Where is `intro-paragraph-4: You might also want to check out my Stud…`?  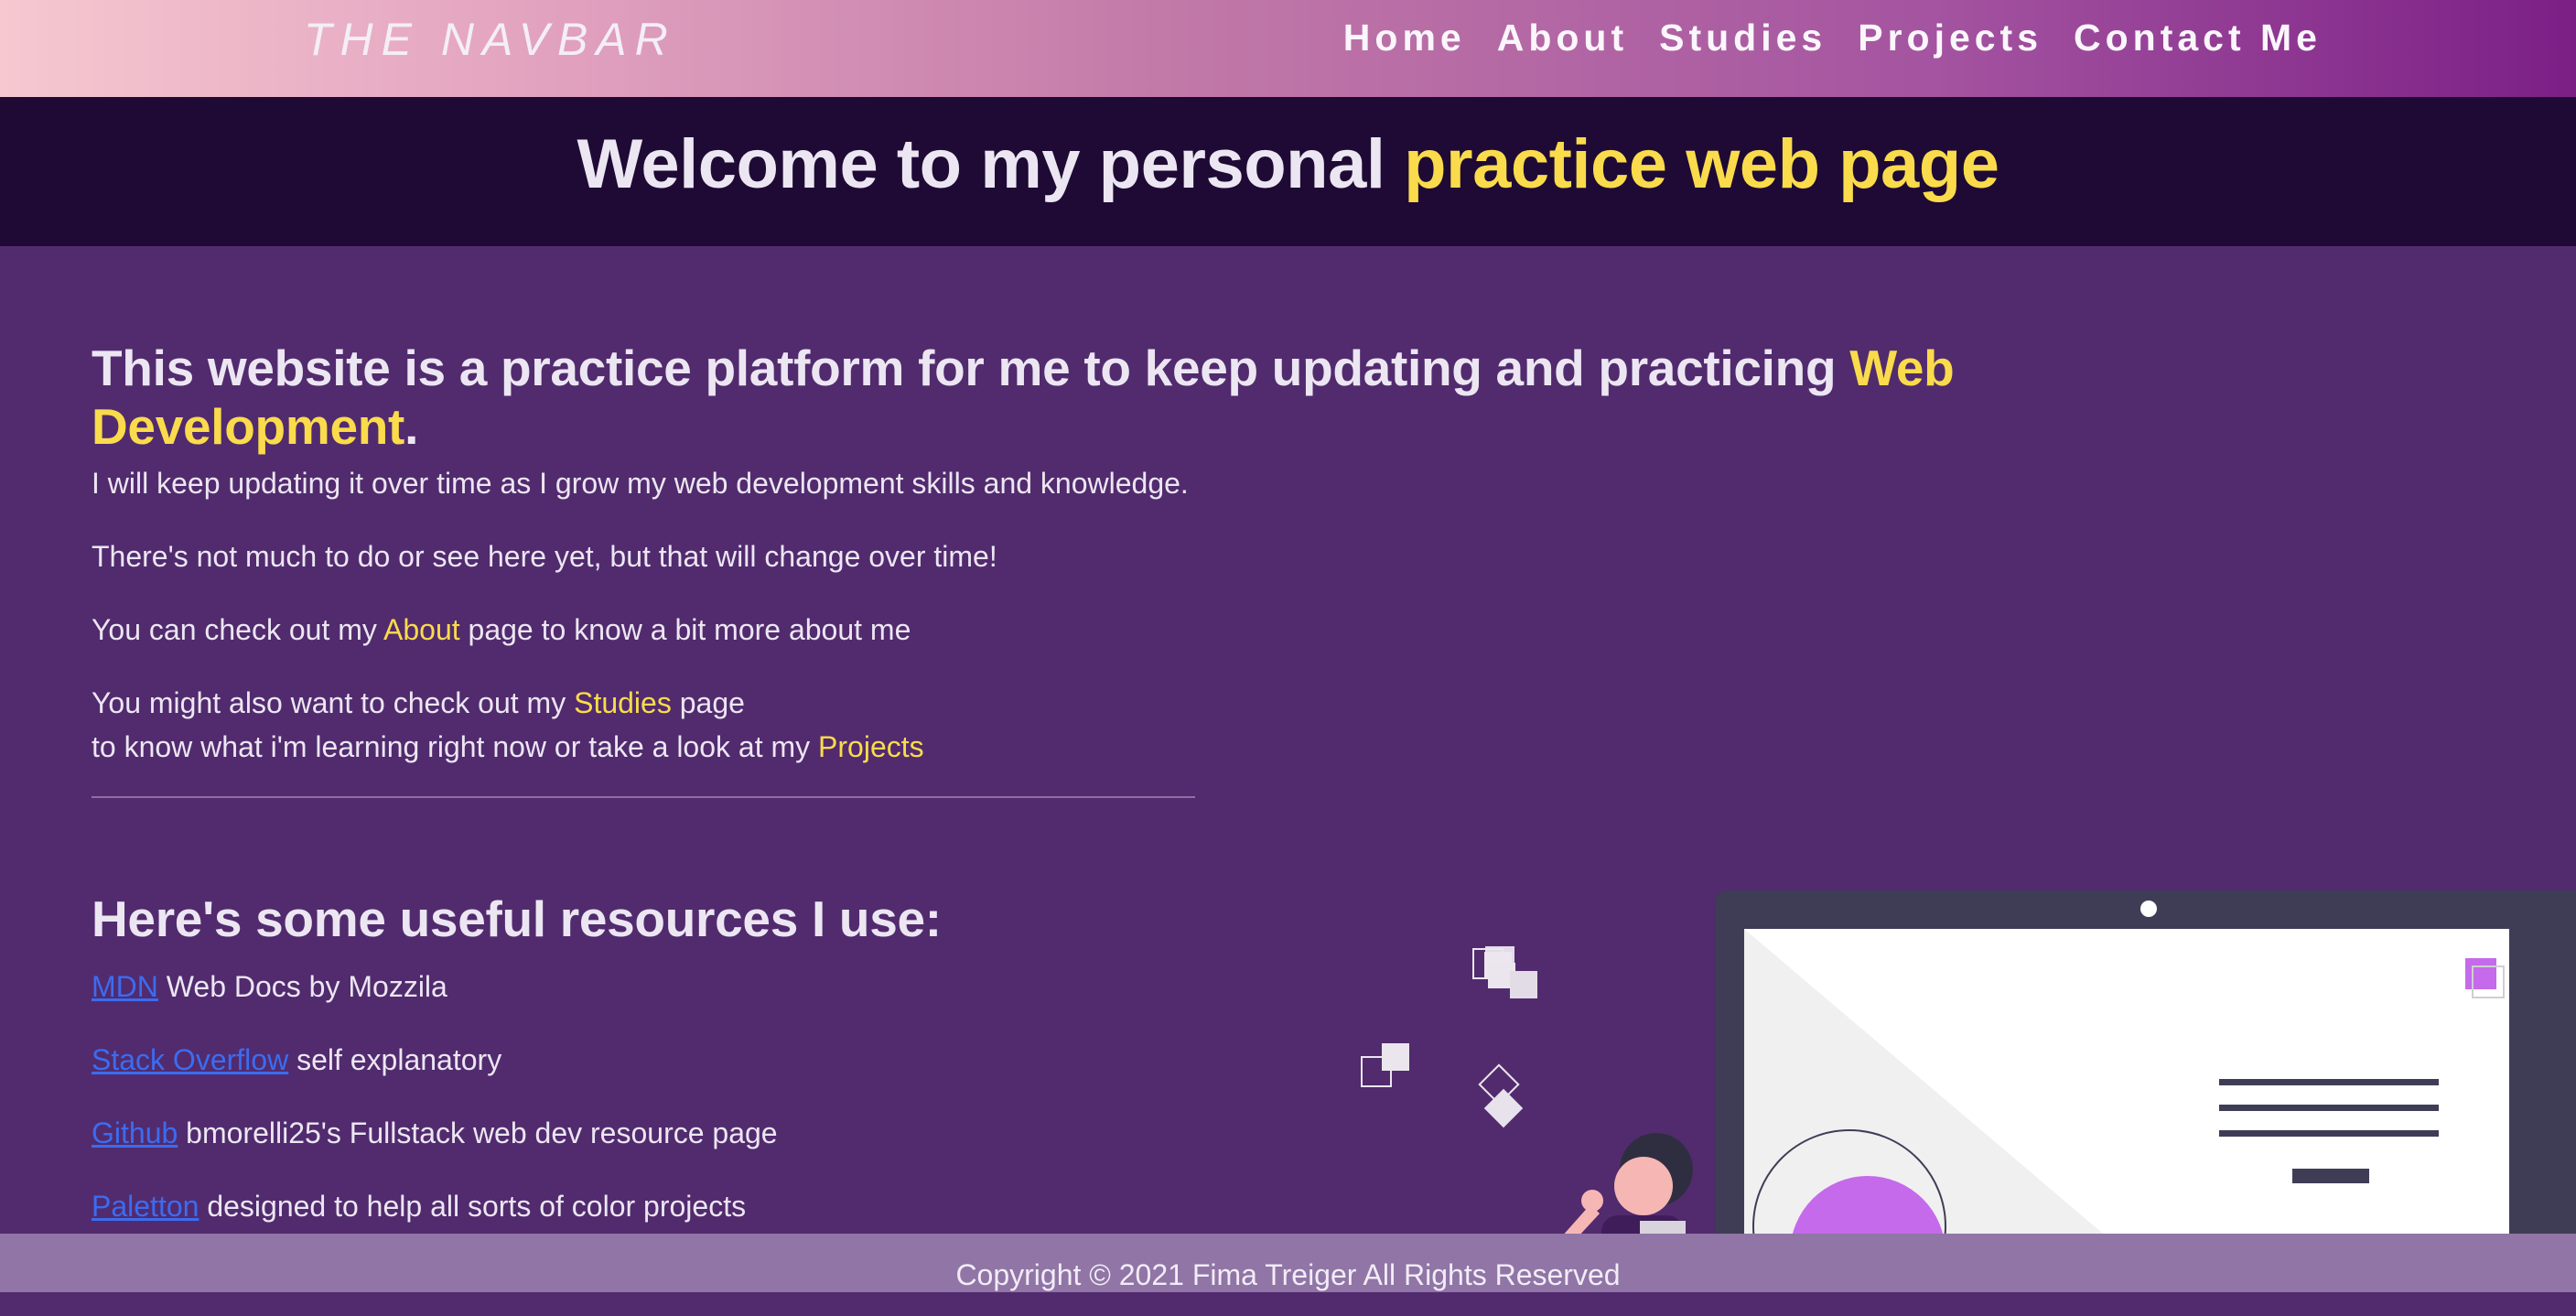
intro-paragraph-4: You might also want to check out my Stud… is located at coordinates (508, 725).